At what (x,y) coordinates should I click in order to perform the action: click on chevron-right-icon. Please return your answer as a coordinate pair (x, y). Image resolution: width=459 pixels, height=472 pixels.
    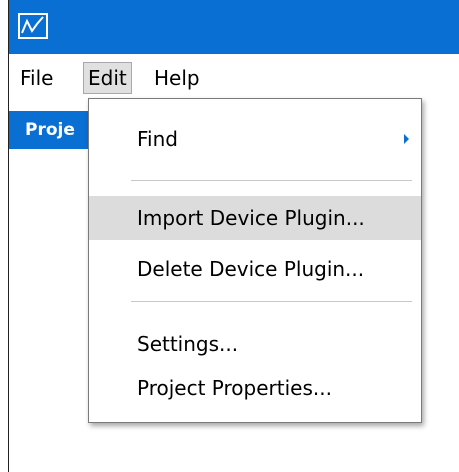
    Looking at the image, I should click on (406, 139).